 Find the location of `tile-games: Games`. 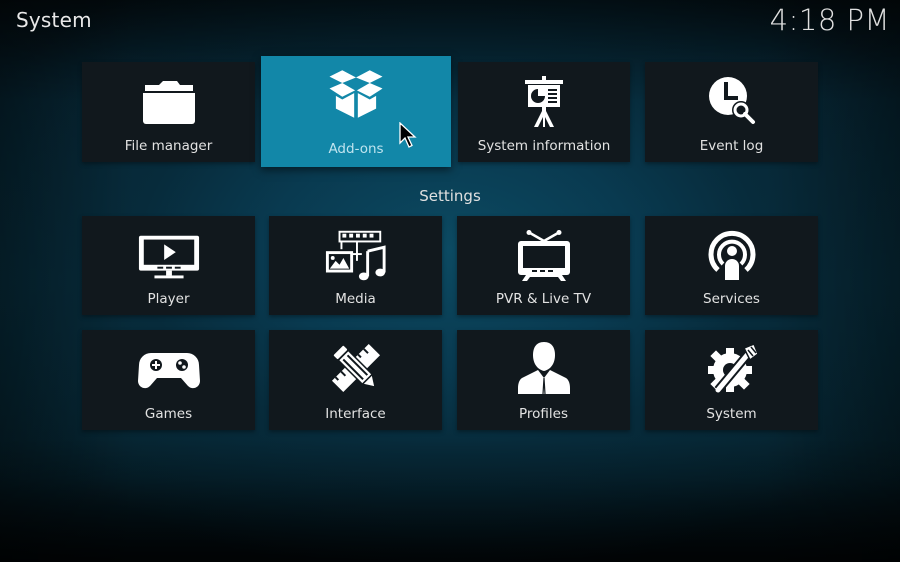

tile-games: Games is located at coordinates (168, 380).